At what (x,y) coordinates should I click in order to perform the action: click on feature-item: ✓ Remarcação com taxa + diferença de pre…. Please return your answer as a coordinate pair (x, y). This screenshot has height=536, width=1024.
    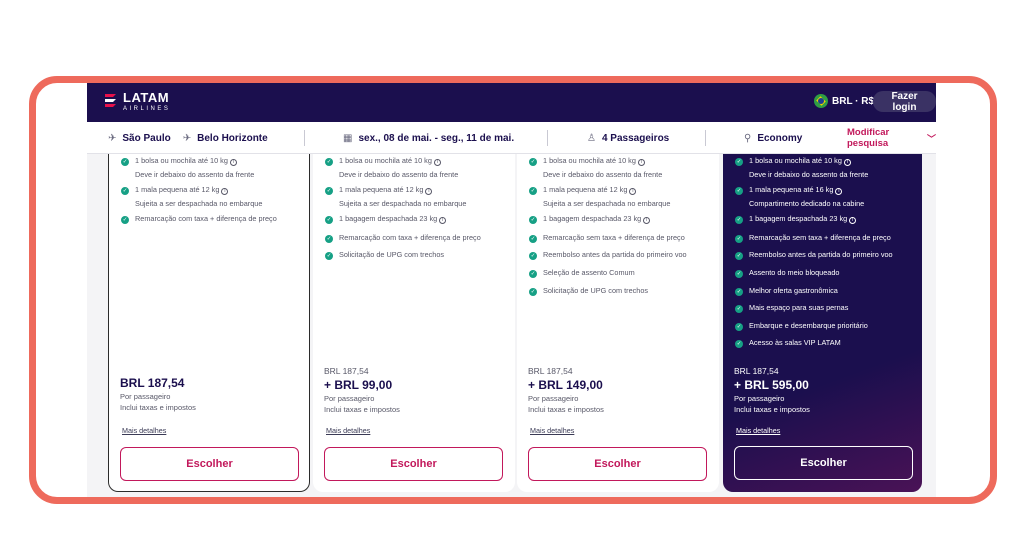
    Looking at the image, I should click on (199, 219).